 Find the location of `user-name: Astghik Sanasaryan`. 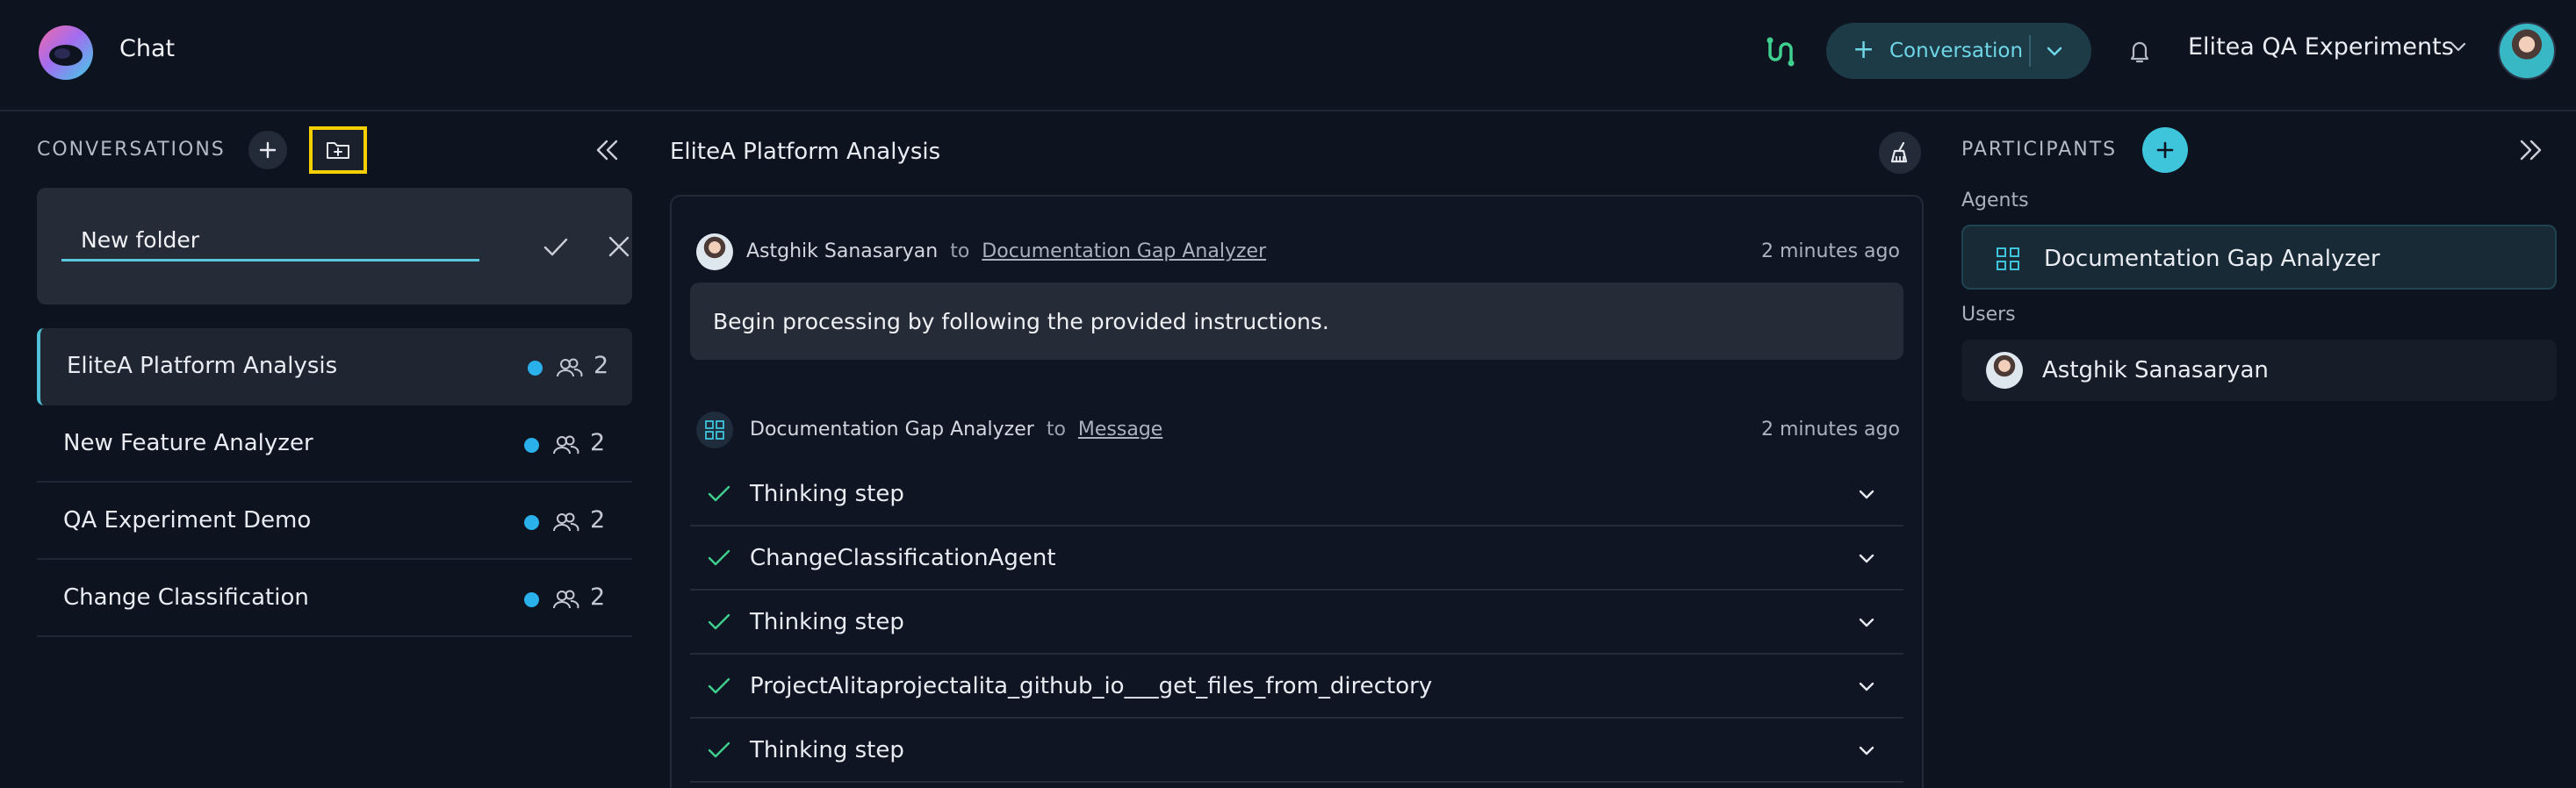

user-name: Astghik Sanasaryan is located at coordinates (2155, 370).